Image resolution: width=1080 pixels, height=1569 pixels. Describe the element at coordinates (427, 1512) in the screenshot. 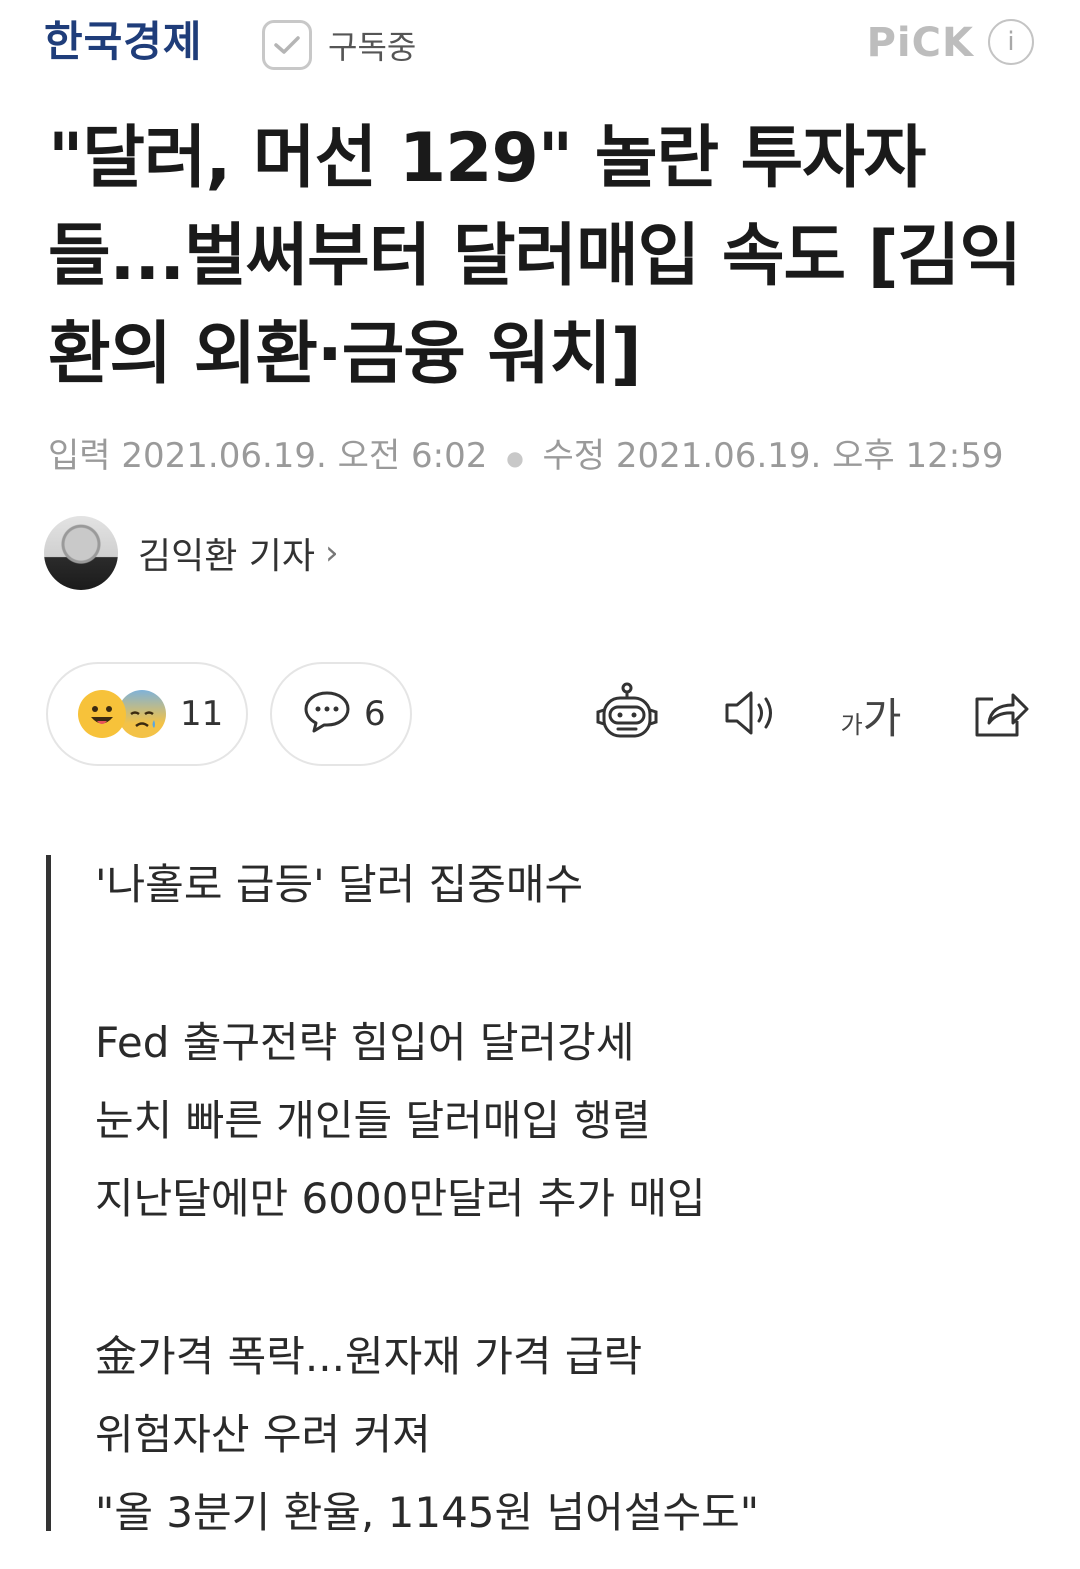

I see `summary-line: "올 3분기 환율, 1145원 넘어설수도"` at that location.